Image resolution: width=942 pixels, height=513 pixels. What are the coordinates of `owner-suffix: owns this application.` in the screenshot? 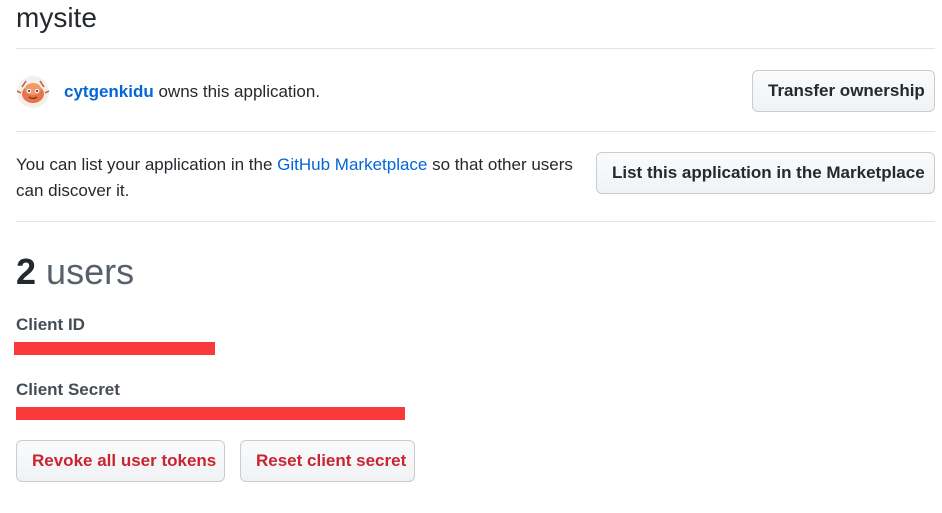 It's located at (237, 91).